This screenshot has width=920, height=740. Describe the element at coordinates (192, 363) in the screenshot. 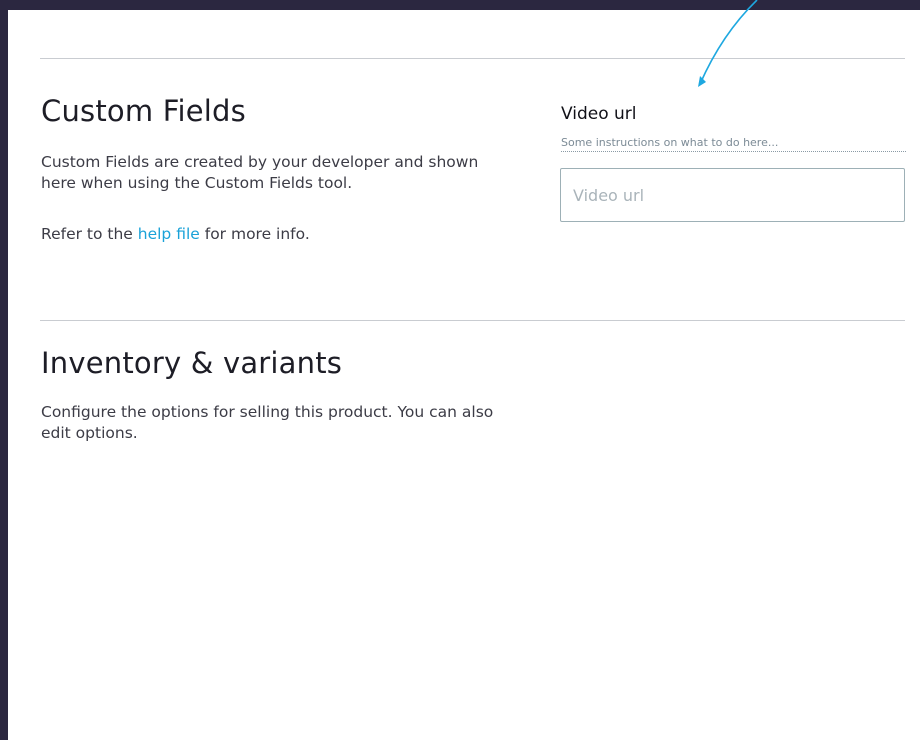

I see `inventory-title: Inventory & variants` at that location.